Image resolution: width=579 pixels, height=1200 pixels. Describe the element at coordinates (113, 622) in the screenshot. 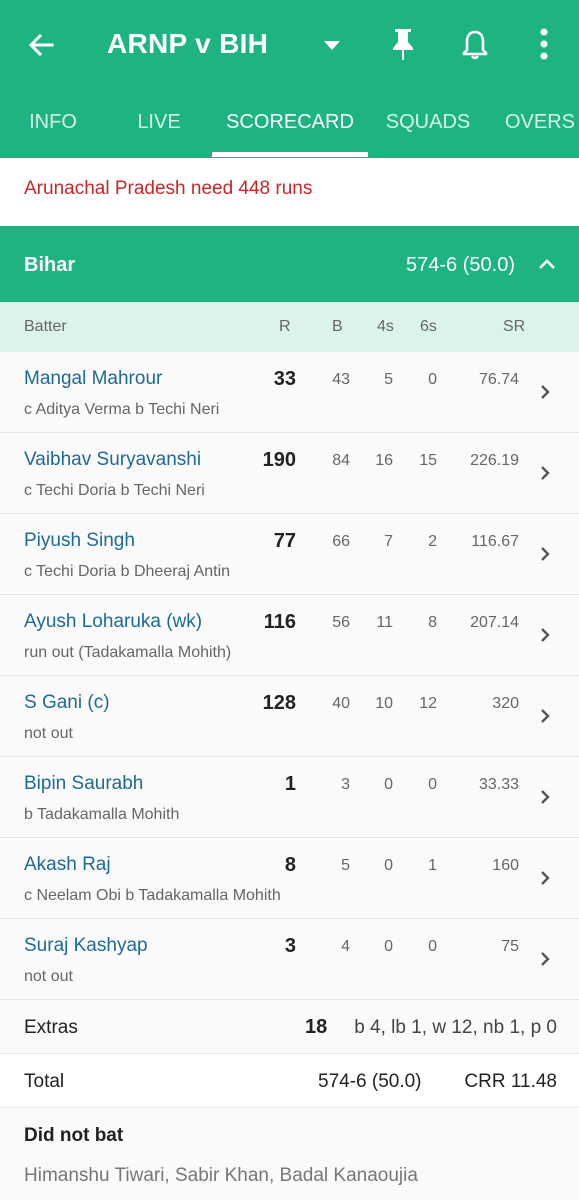

I see `batter-name: Ayush Loharuka (wk)` at that location.